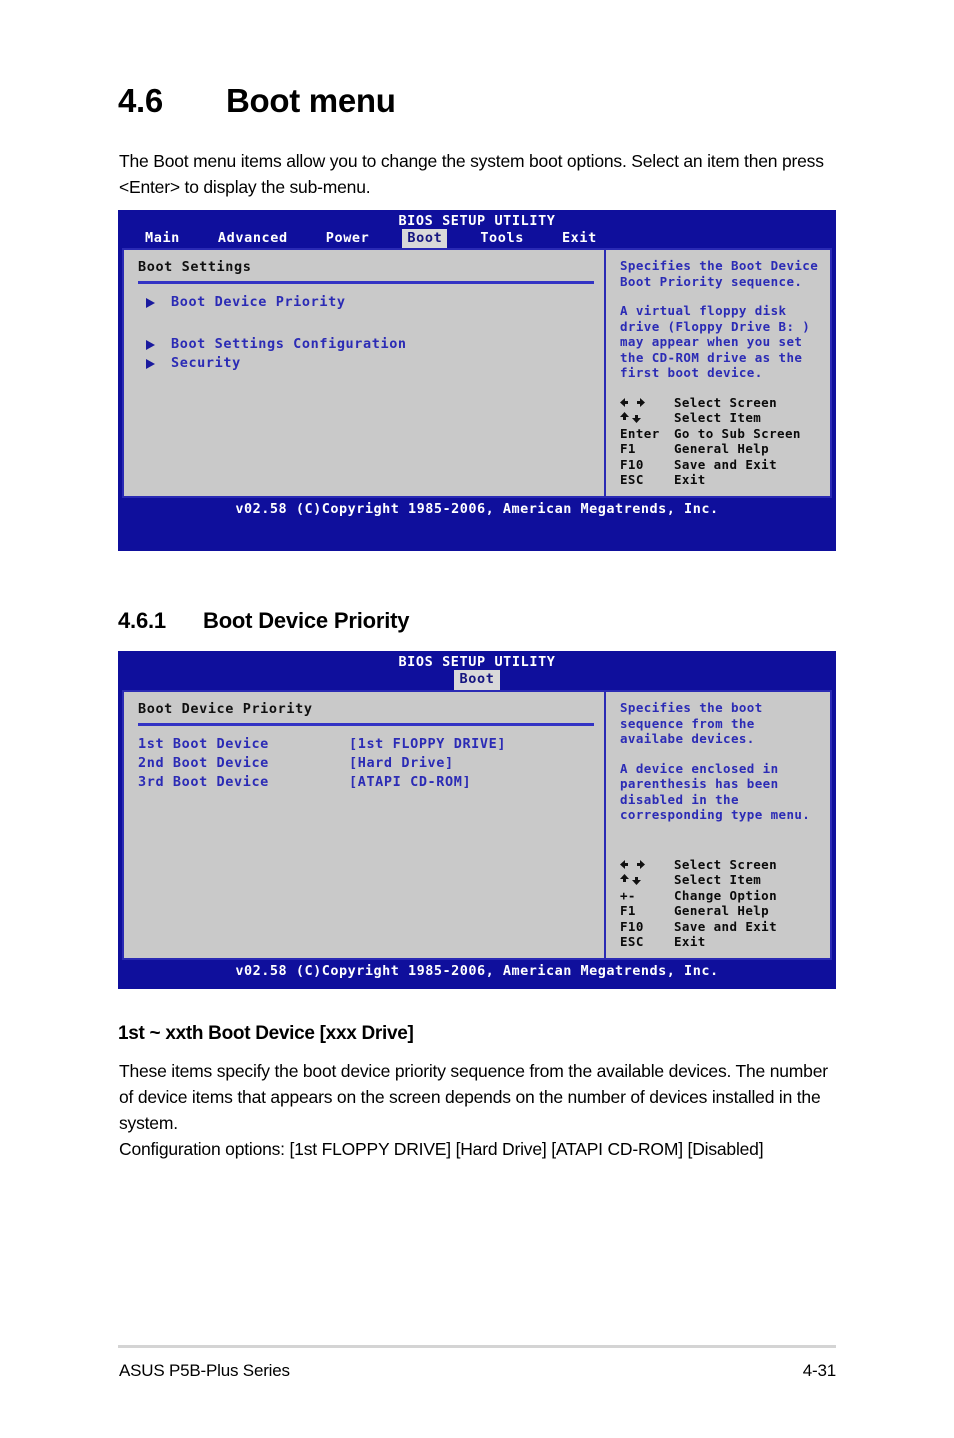 Image resolution: width=954 pixels, height=1438 pixels. Describe the element at coordinates (726, 895) in the screenshot. I see `legend-action: Change Option` at that location.